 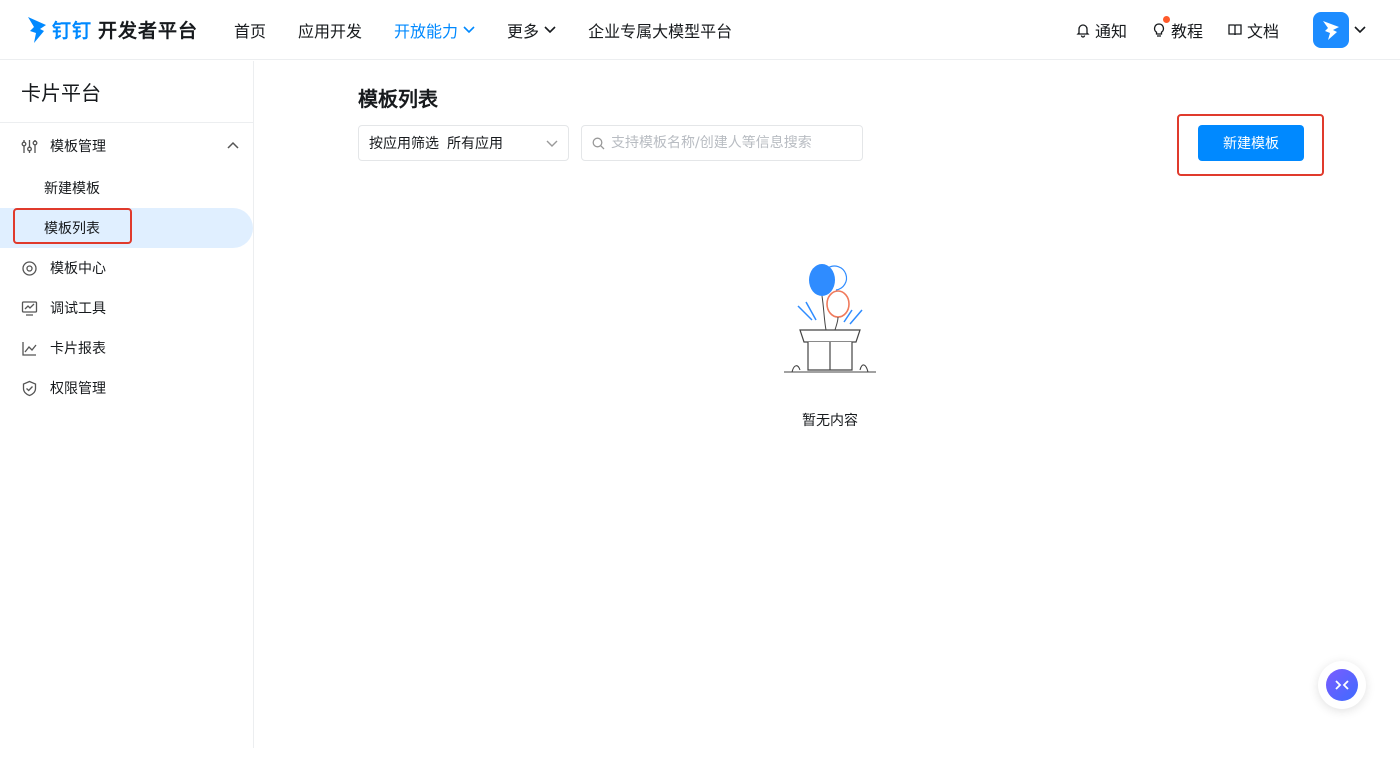 What do you see at coordinates (1110, 31) in the screenshot?
I see `notification-label: 通知` at bounding box center [1110, 31].